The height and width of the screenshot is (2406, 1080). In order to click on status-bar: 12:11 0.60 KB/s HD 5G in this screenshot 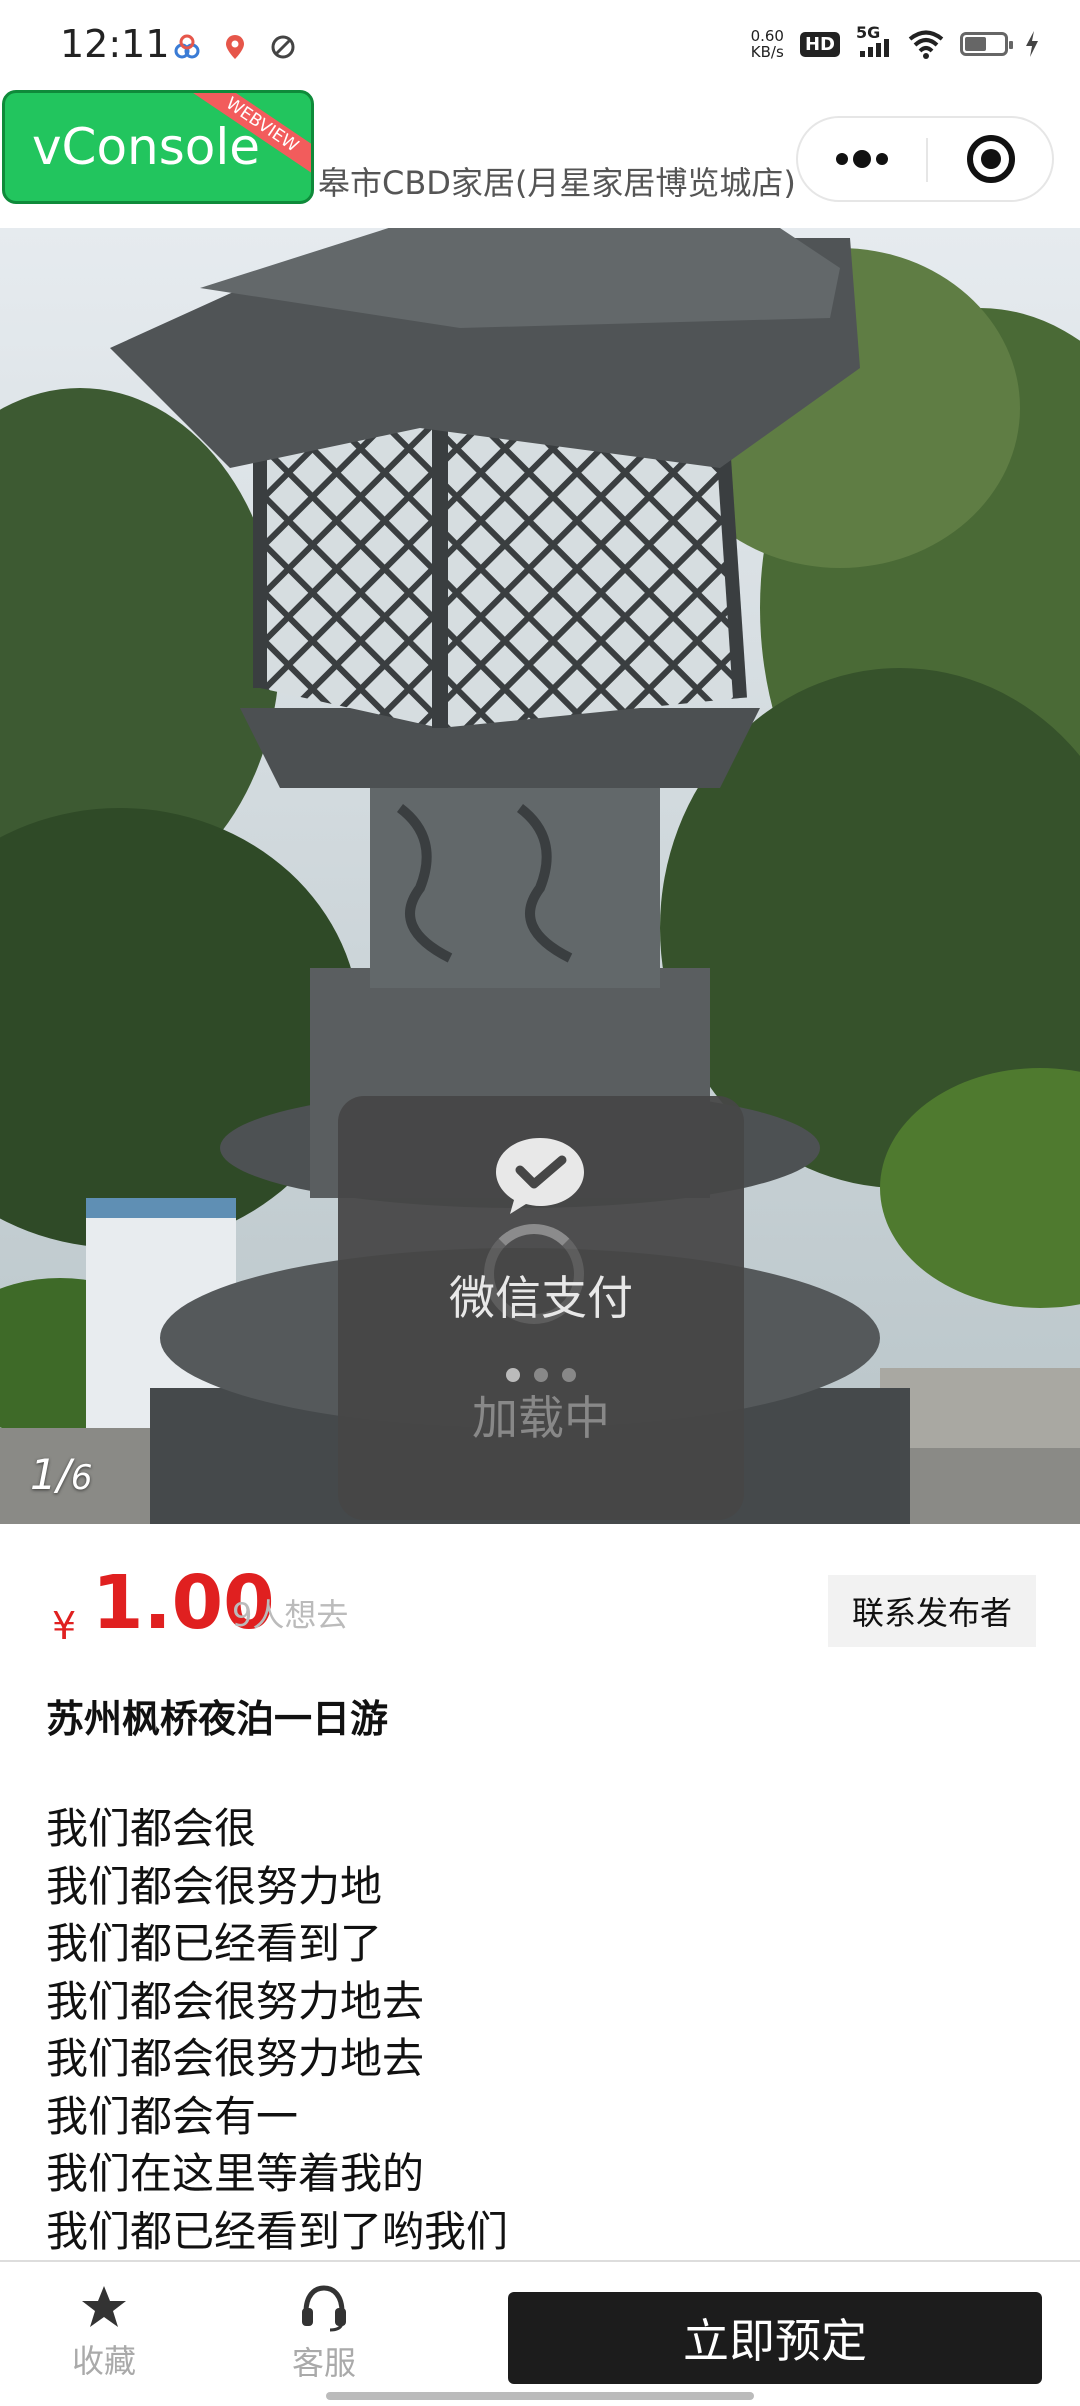, I will do `click(540, 50)`.